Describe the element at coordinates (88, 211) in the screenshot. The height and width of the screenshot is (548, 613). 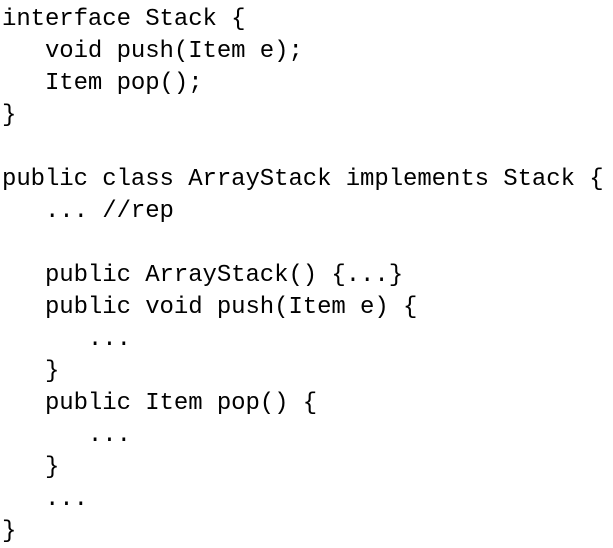
I see `code-line: ... //rep` at that location.